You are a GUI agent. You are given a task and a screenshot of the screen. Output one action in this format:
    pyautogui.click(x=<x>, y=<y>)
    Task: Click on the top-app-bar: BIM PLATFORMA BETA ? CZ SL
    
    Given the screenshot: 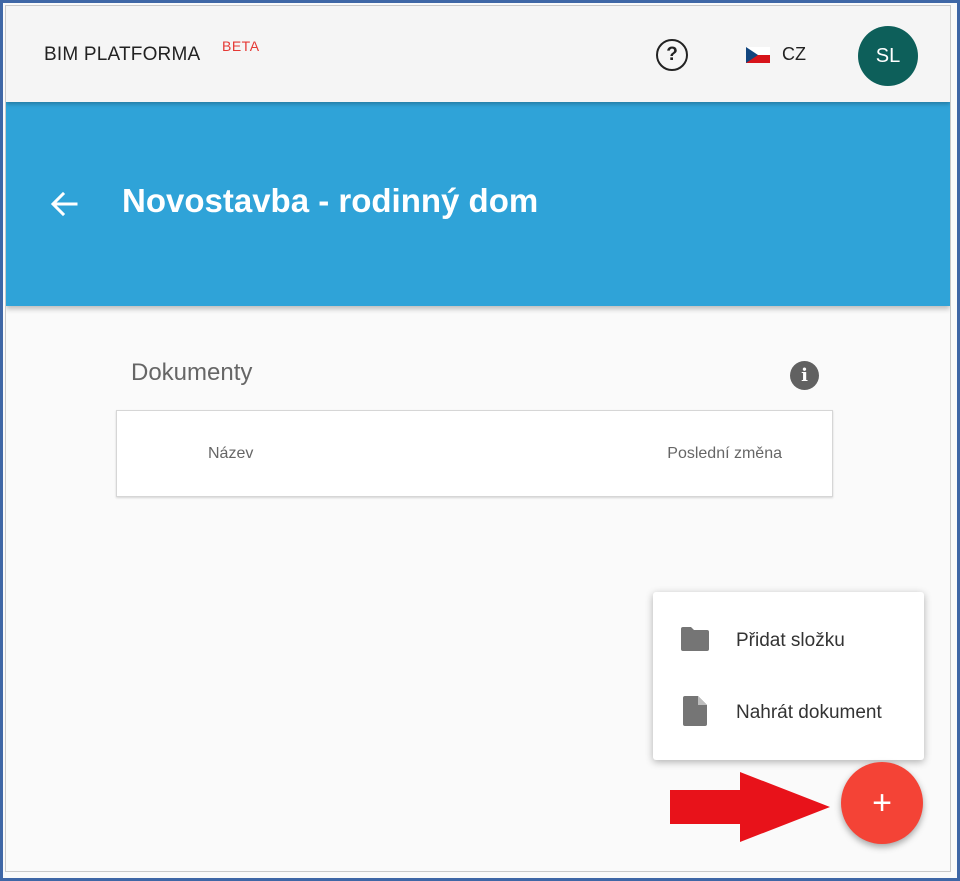 What is the action you would take?
    pyautogui.click(x=478, y=54)
    